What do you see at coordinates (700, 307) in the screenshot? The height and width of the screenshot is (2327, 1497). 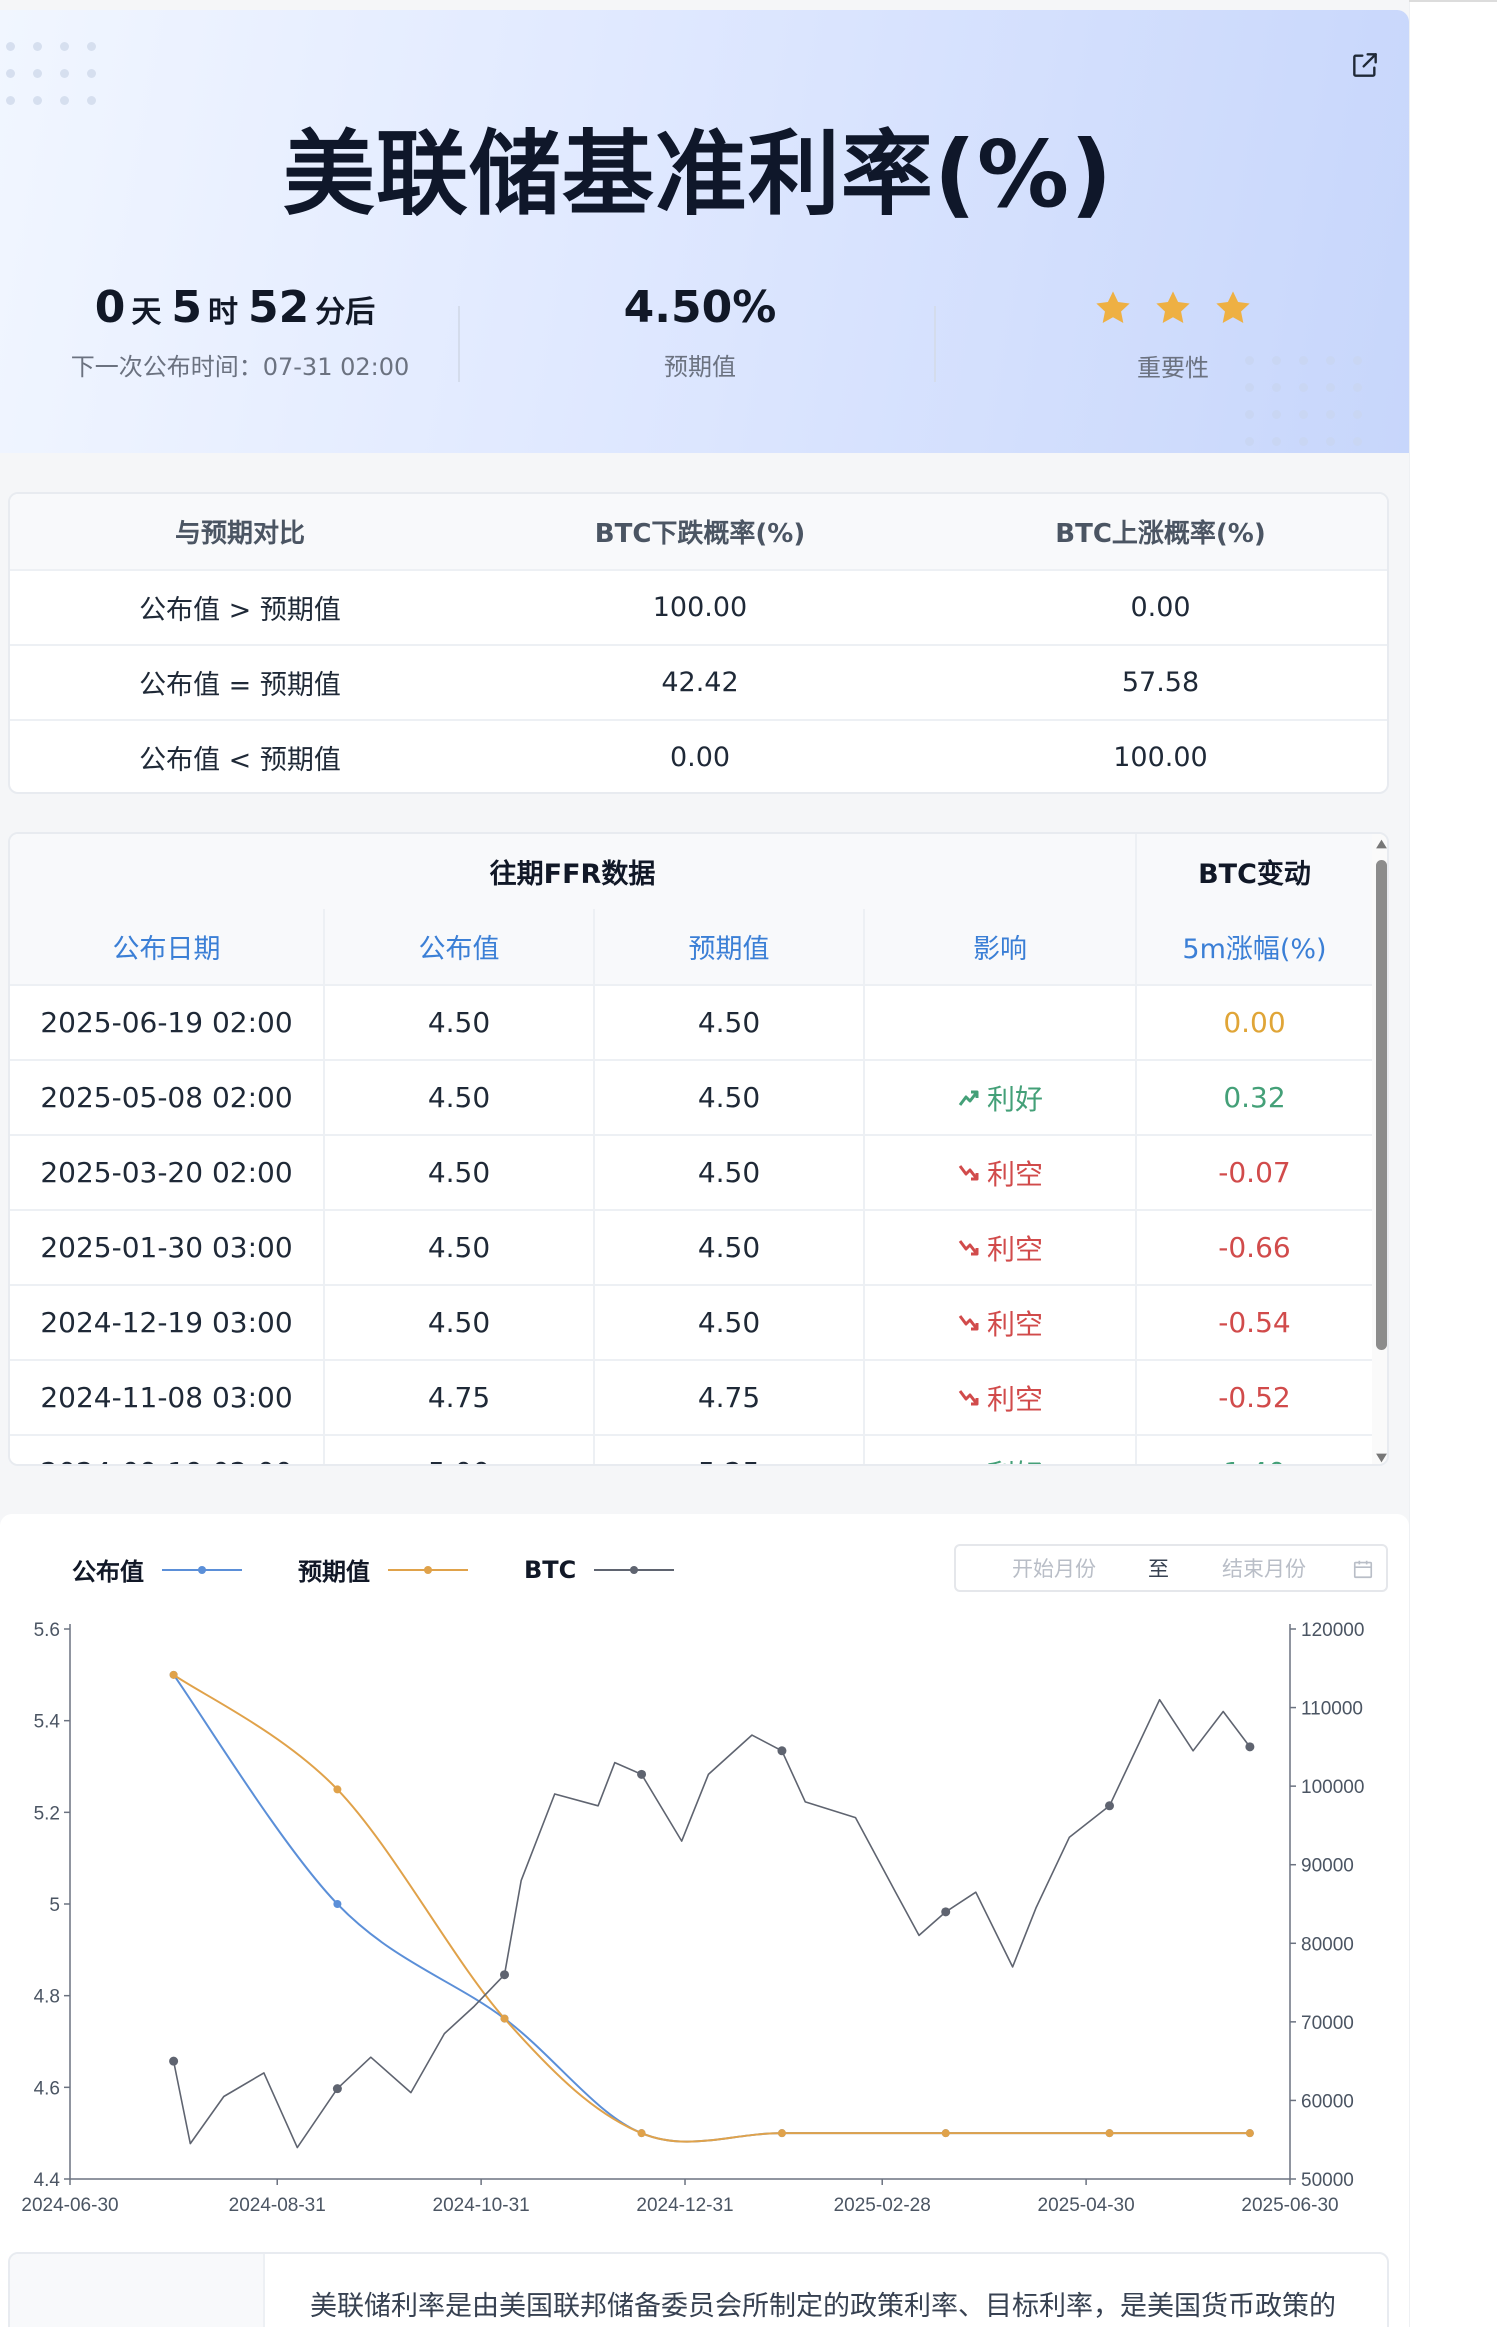 I see `forecast-value: 4.50%` at bounding box center [700, 307].